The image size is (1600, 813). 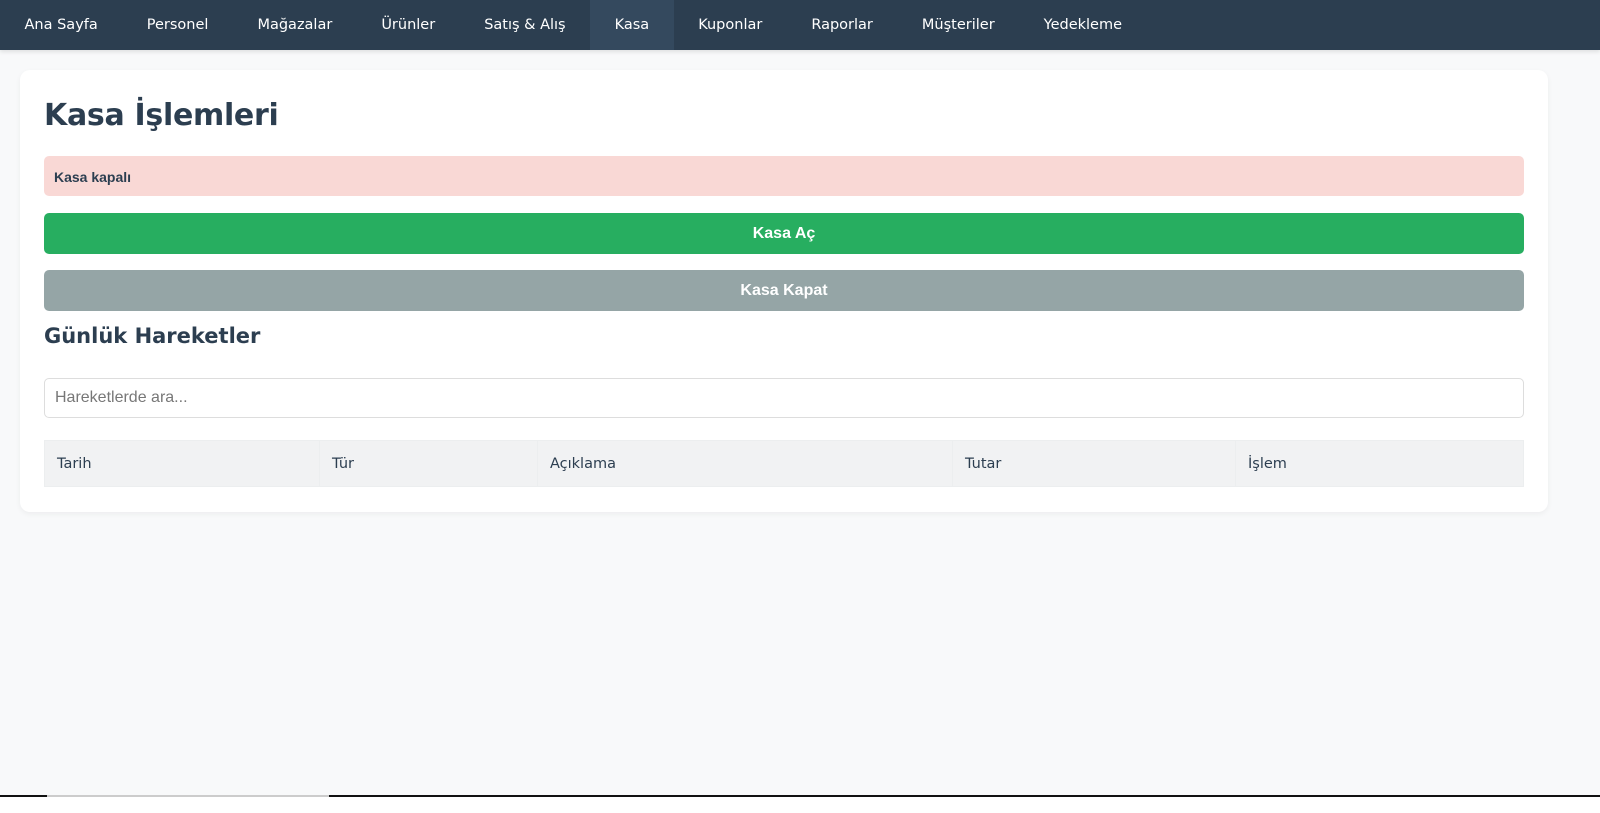 What do you see at coordinates (428, 463) in the screenshot?
I see `header-tur: Tür` at bounding box center [428, 463].